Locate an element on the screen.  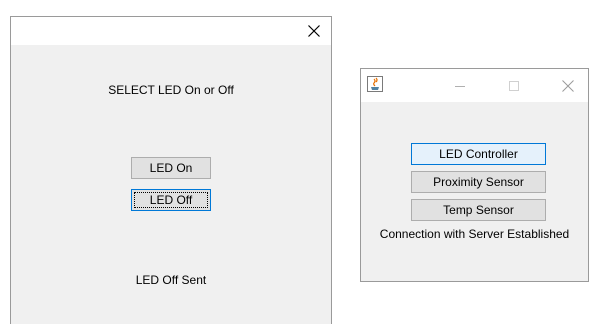
proximity-sensor-button-label: Proximity Sensor is located at coordinates (478, 182).